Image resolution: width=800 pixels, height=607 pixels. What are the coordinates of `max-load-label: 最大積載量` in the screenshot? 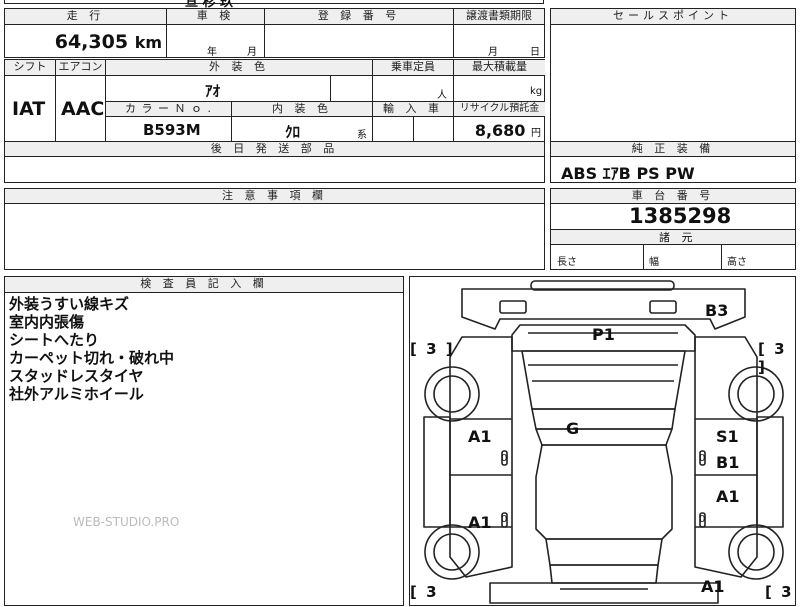 It's located at (499, 68).